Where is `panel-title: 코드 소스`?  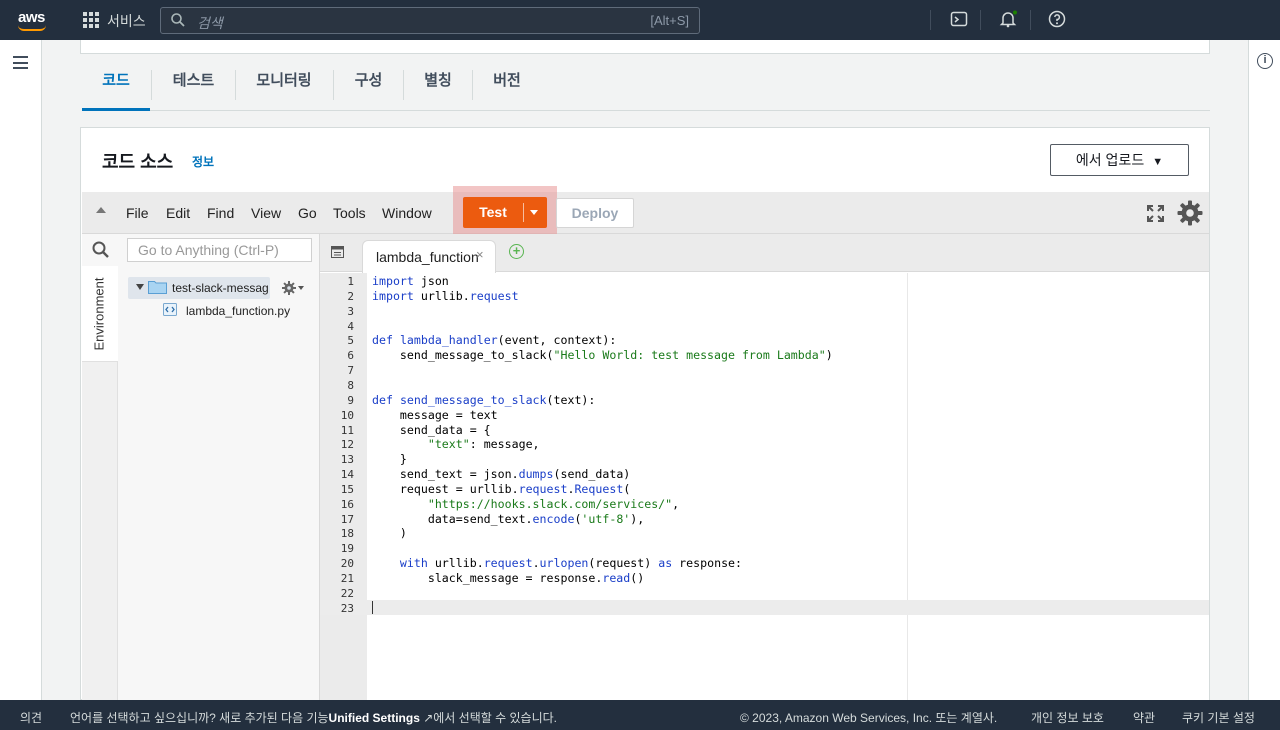
panel-title: 코드 소스 is located at coordinates (138, 162).